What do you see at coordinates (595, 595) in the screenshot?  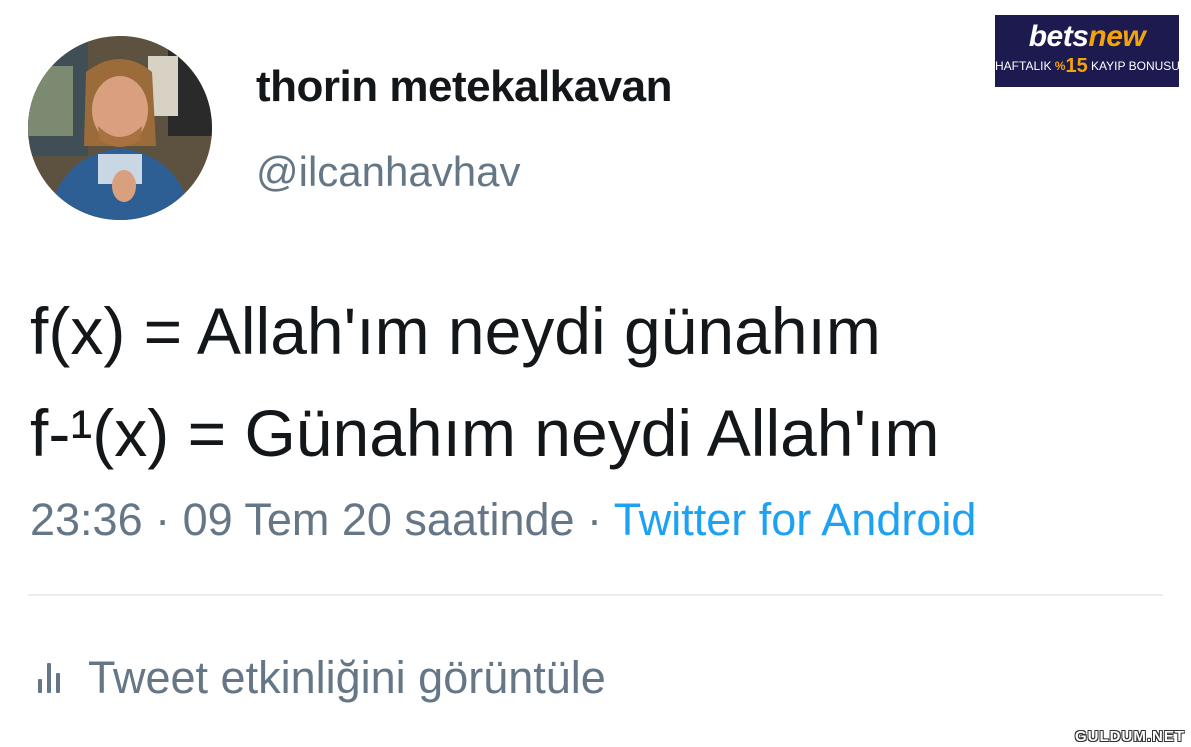 I see `divider` at bounding box center [595, 595].